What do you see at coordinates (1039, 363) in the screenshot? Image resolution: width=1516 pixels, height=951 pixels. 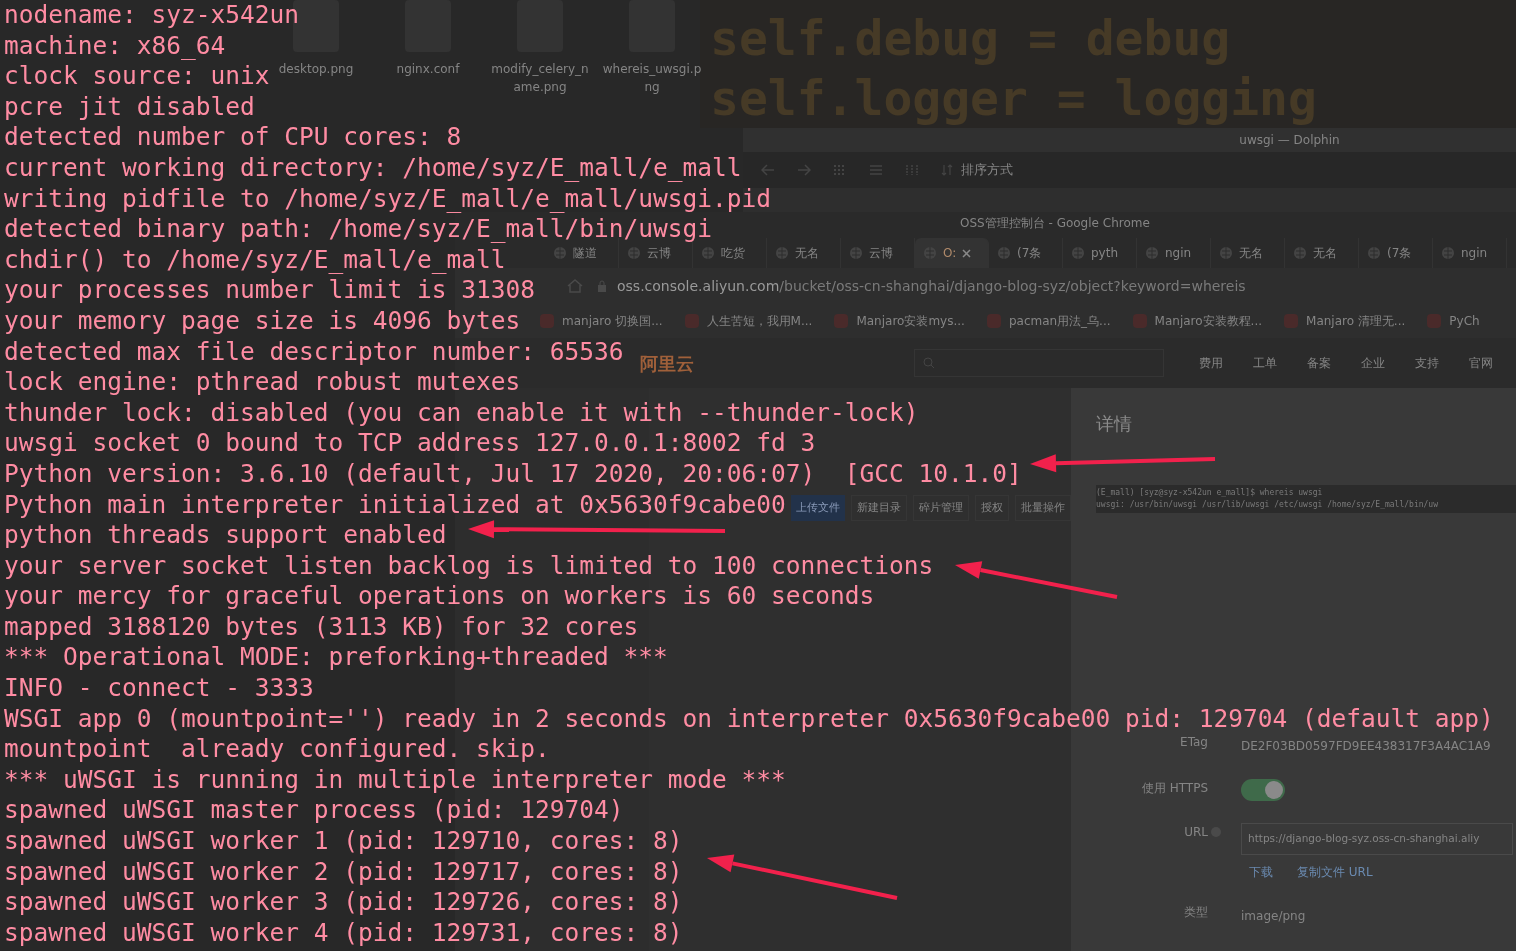 I see `search-field` at bounding box center [1039, 363].